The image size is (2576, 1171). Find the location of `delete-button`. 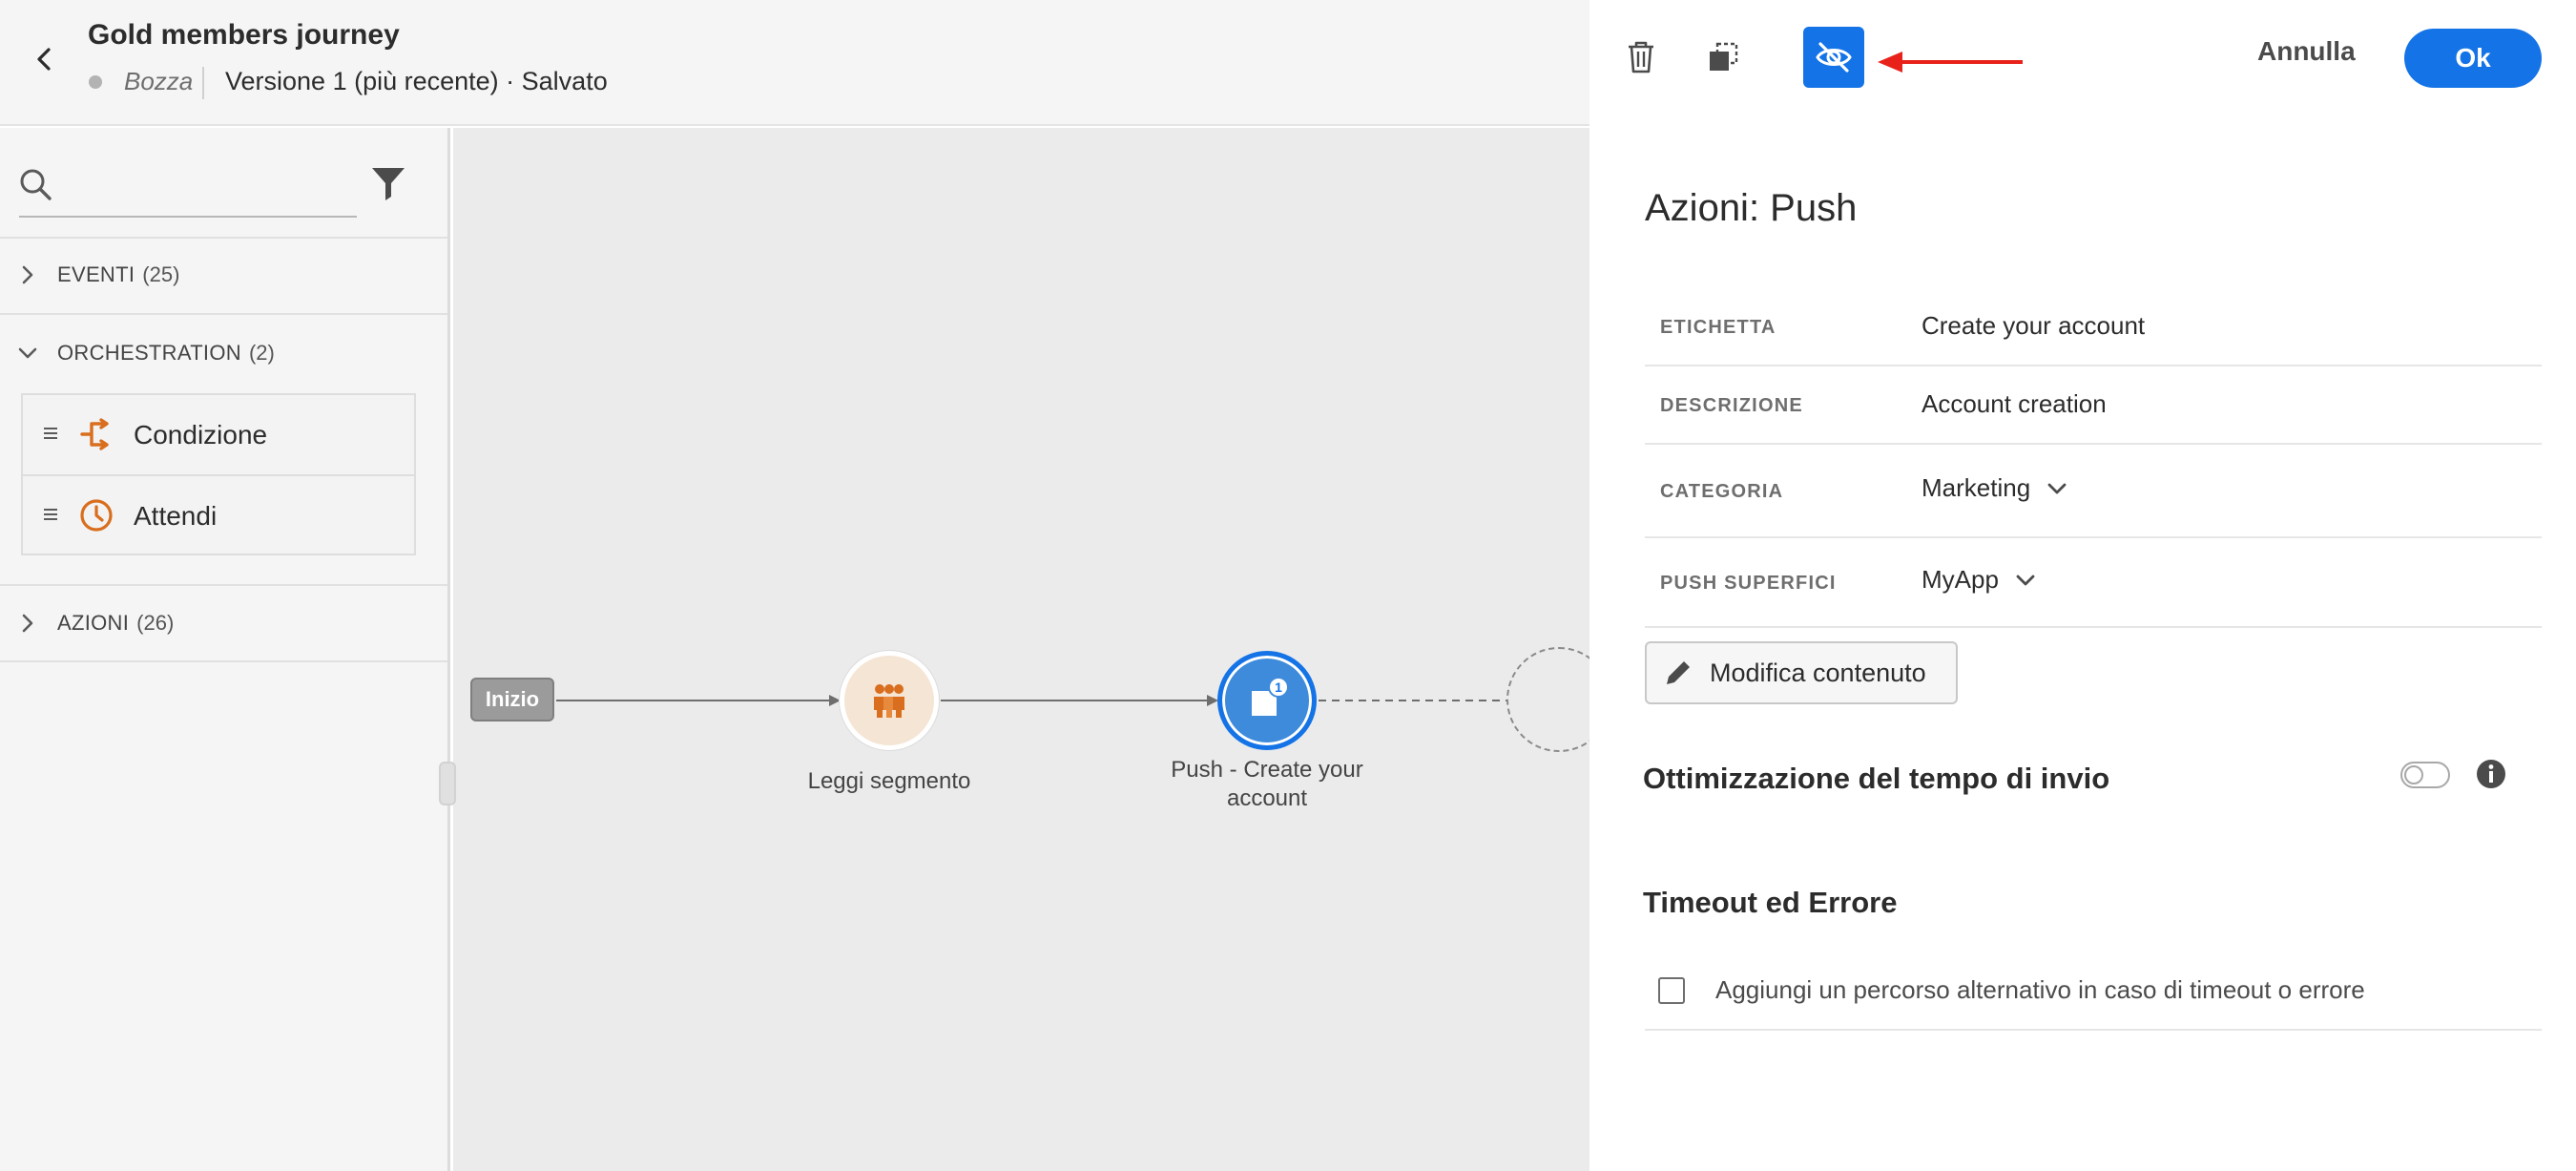

delete-button is located at coordinates (1641, 57).